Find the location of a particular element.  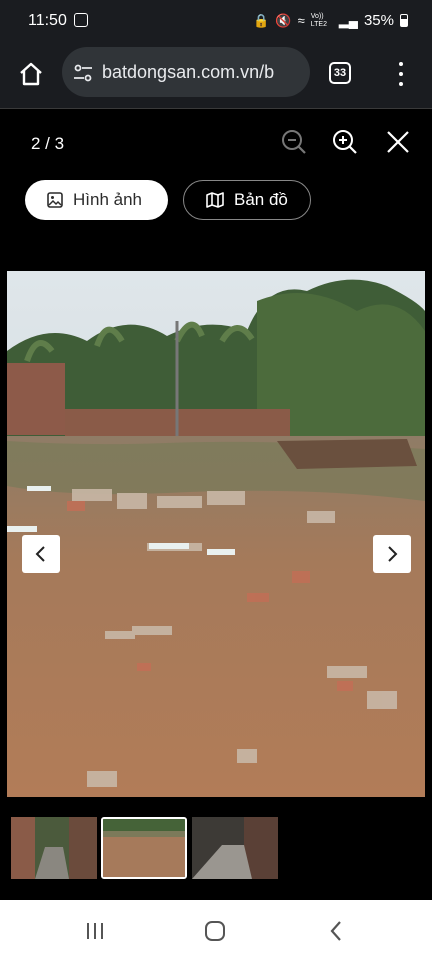

back-icon is located at coordinates (336, 931).